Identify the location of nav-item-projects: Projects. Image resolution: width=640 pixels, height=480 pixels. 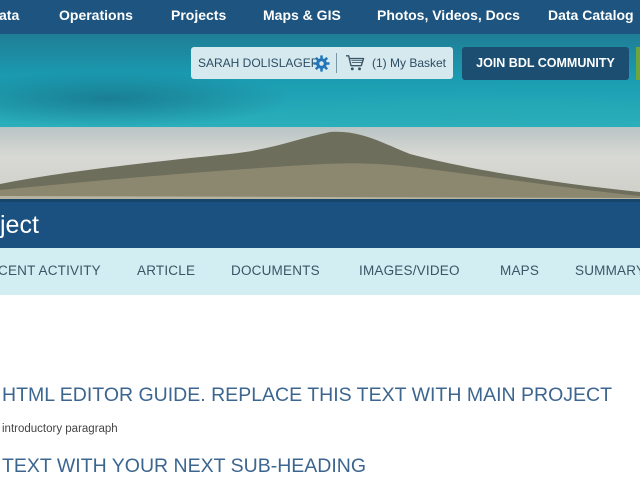
(198, 17).